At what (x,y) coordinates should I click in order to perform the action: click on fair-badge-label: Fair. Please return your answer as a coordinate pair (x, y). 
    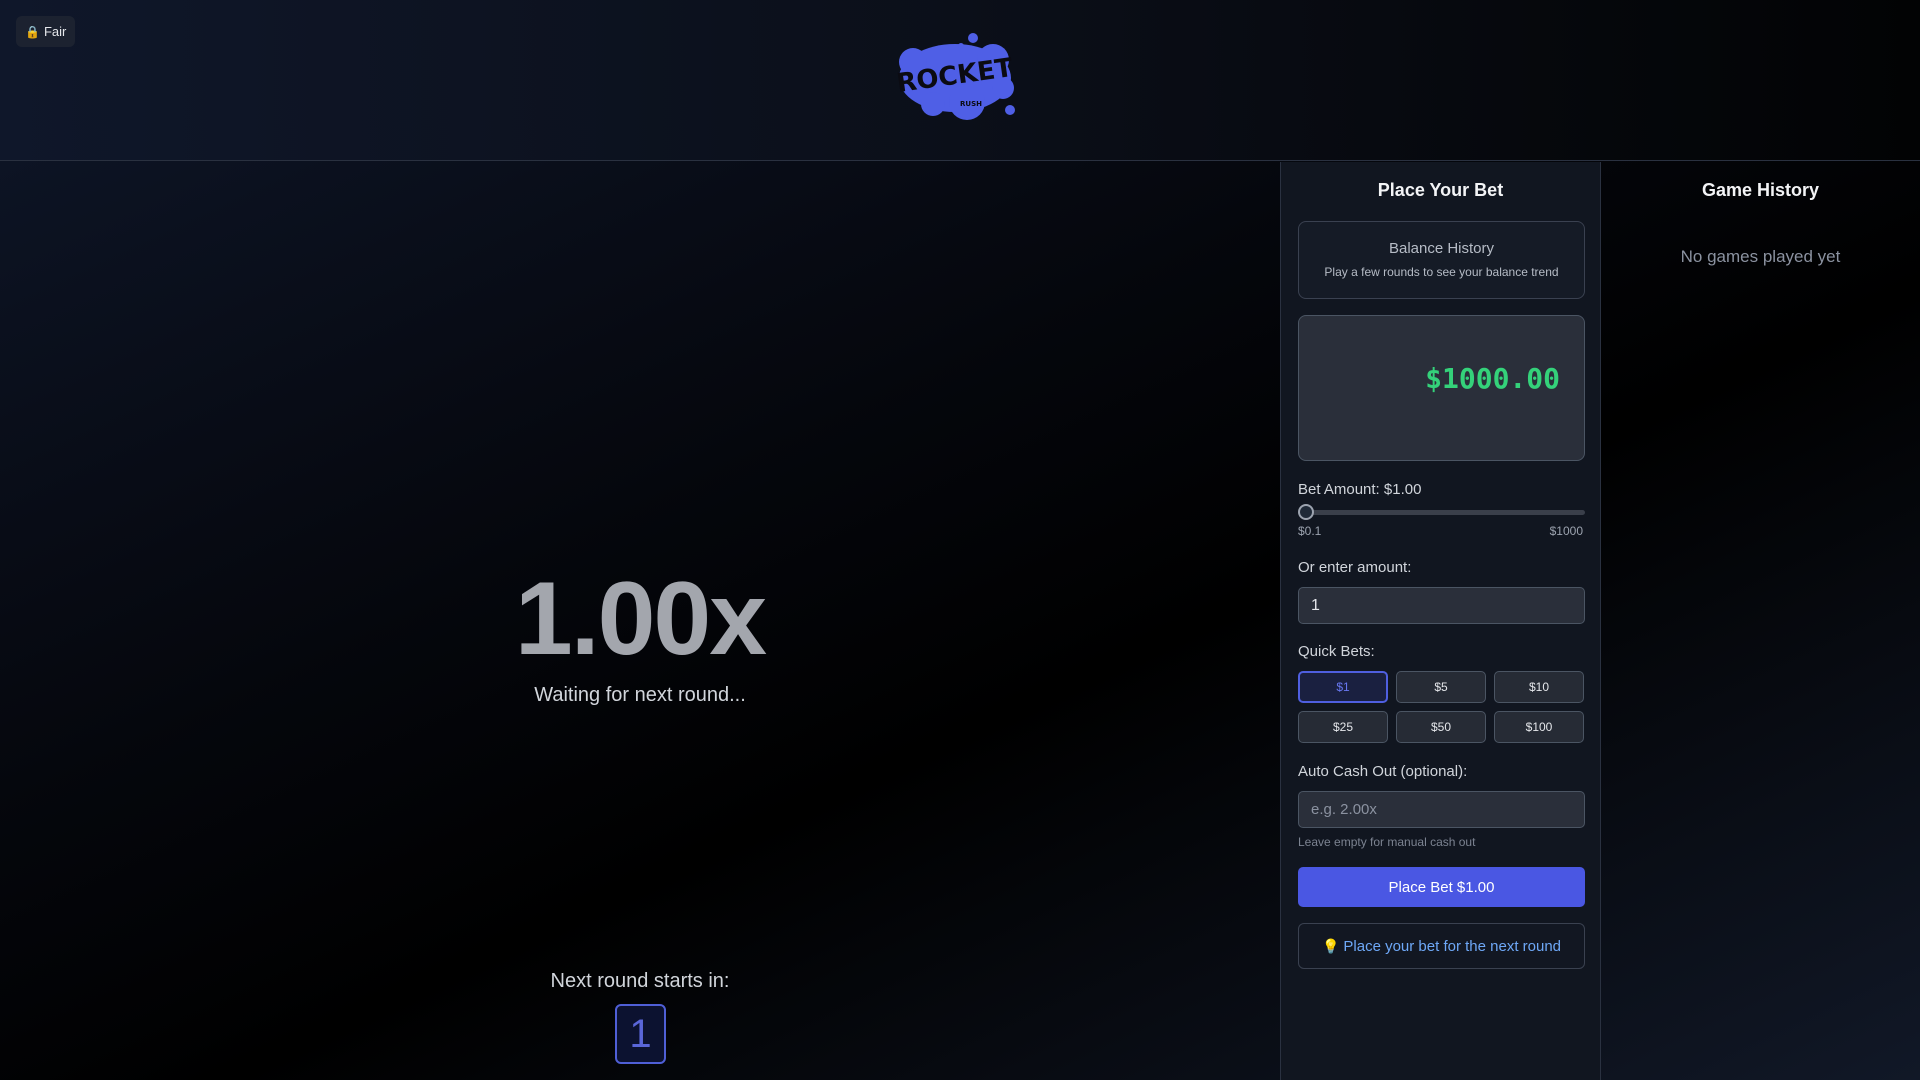
    Looking at the image, I should click on (55, 31).